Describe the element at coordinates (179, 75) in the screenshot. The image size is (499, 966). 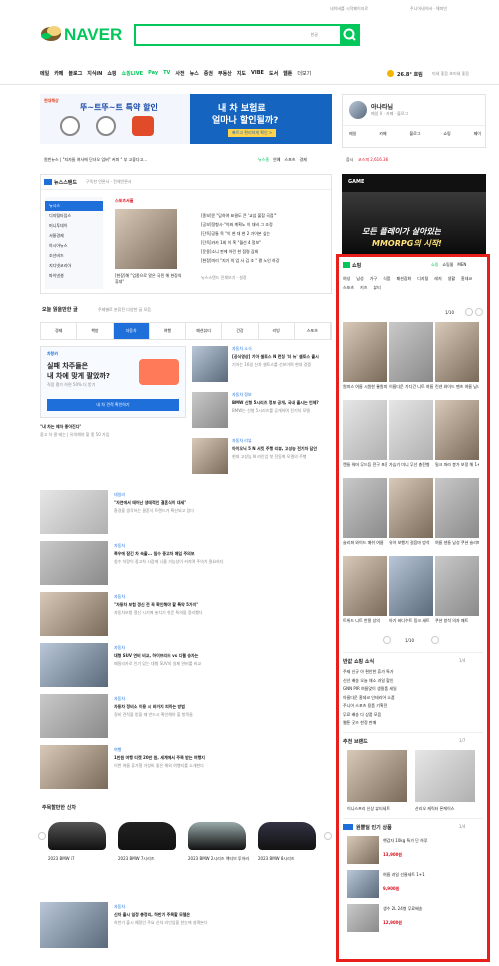
I see `nav-dict: 사전` at that location.